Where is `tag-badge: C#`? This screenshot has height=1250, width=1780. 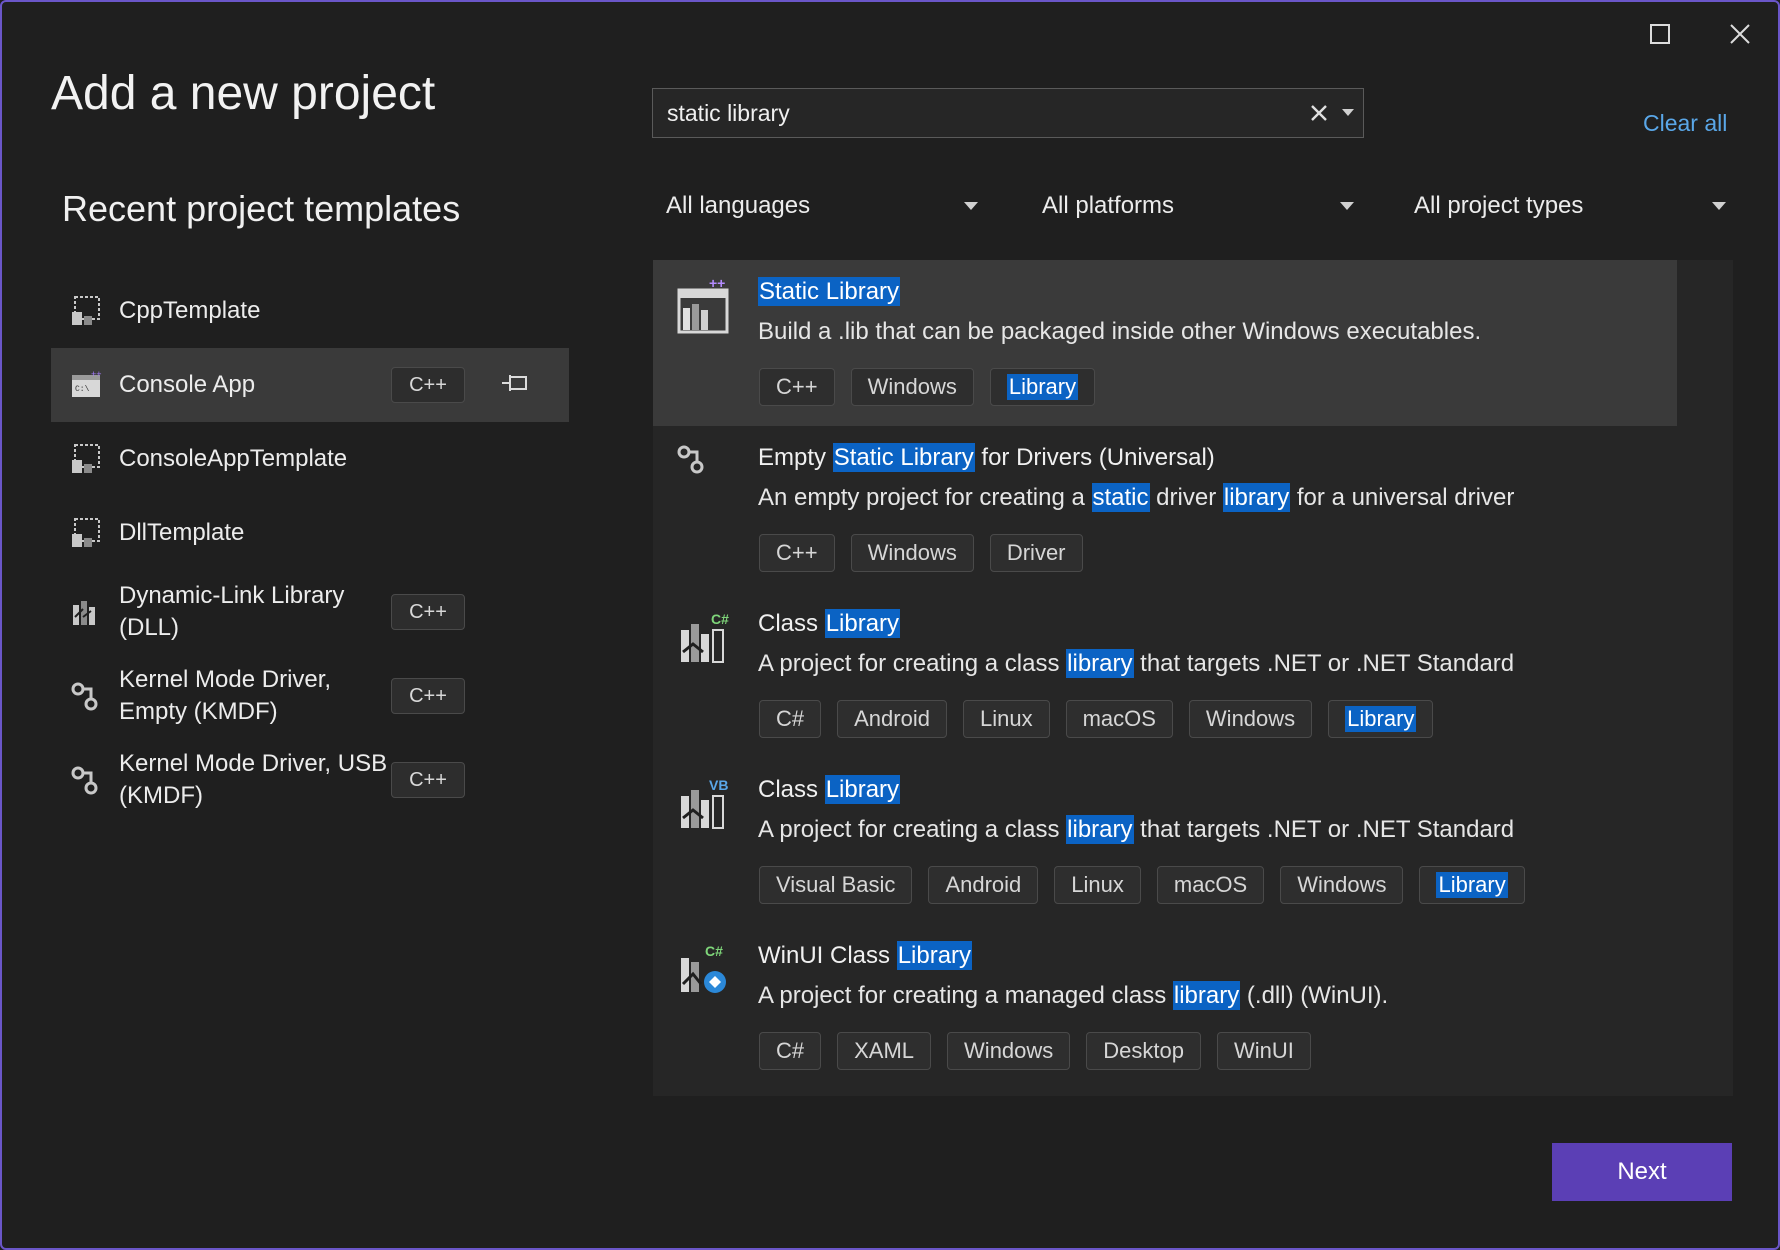 tag-badge: C# is located at coordinates (790, 719).